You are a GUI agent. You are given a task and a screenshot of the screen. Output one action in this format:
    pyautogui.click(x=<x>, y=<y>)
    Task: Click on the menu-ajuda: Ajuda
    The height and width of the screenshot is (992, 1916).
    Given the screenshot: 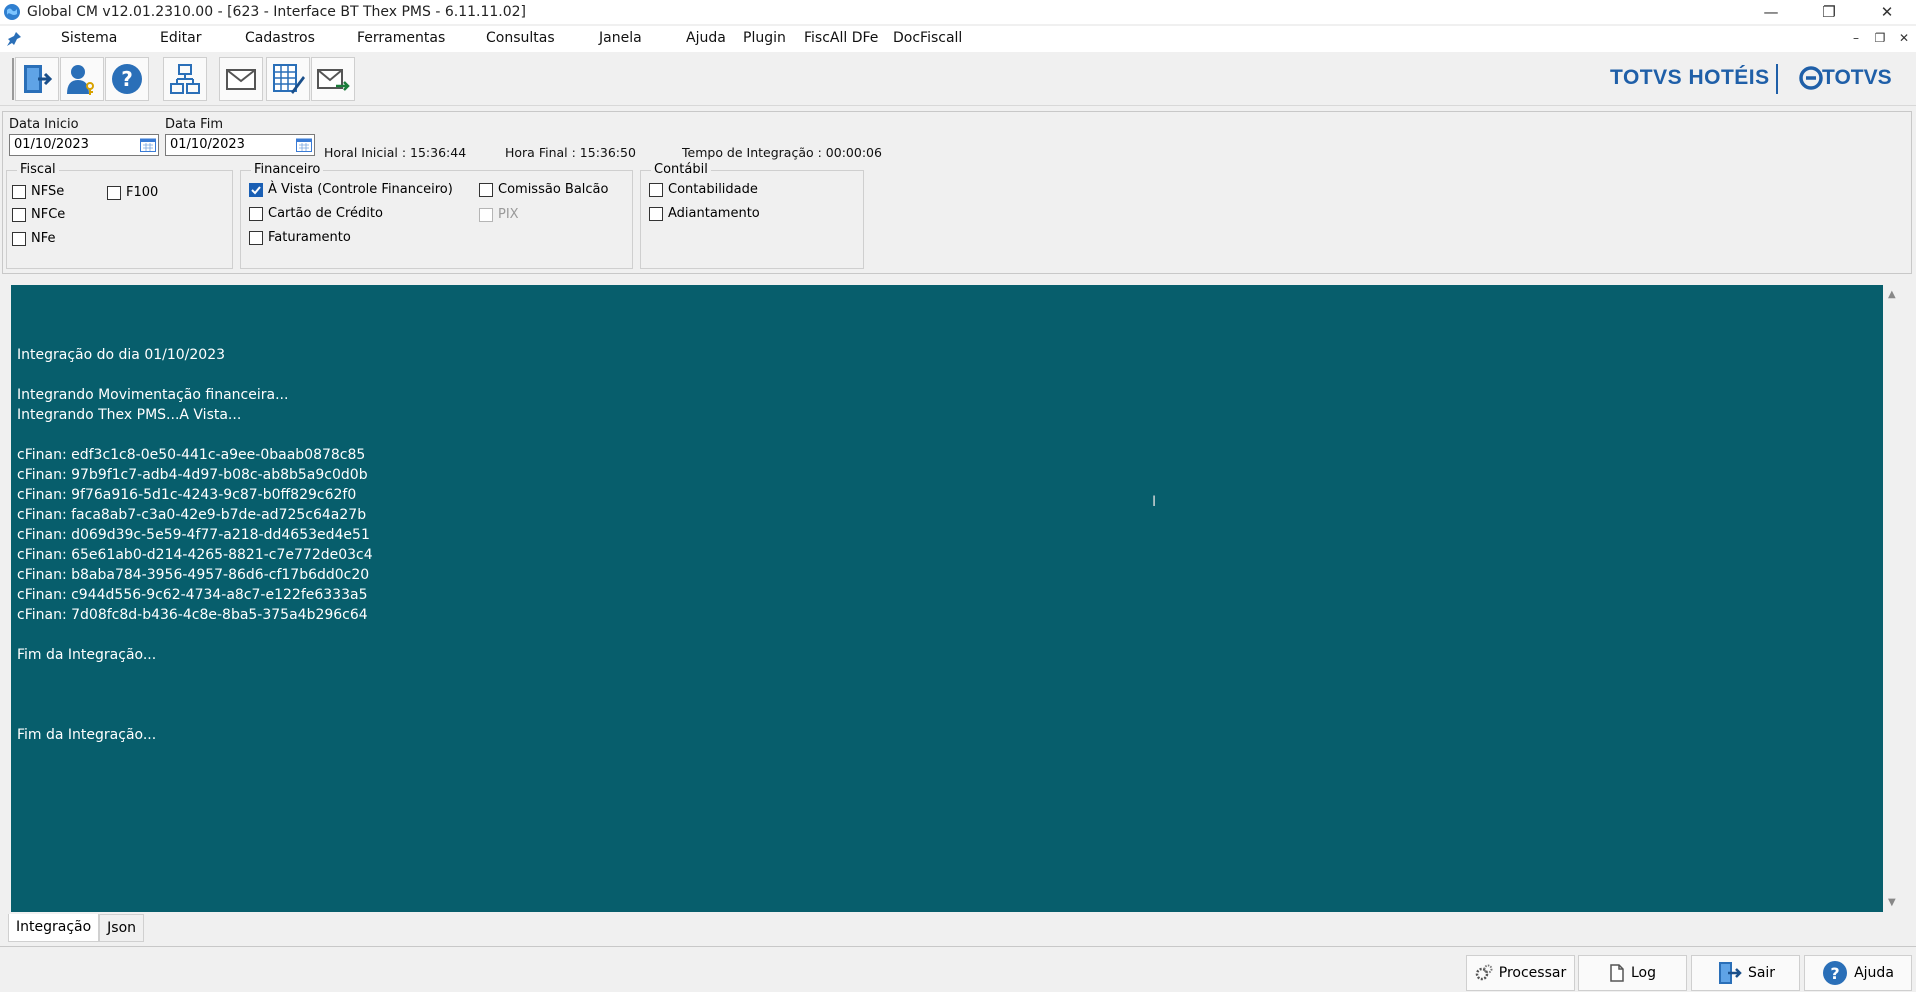 What is the action you would take?
    pyautogui.click(x=706, y=38)
    